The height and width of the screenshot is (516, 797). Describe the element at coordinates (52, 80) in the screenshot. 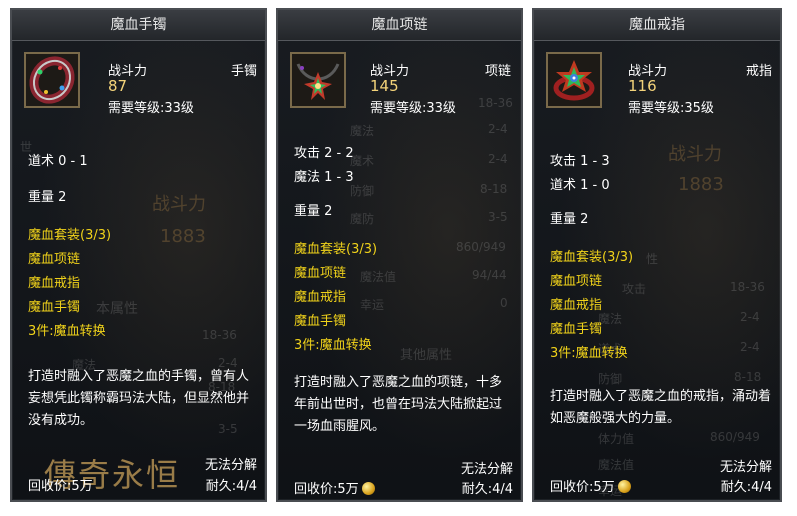

I see `bracelet-item-icon` at that location.